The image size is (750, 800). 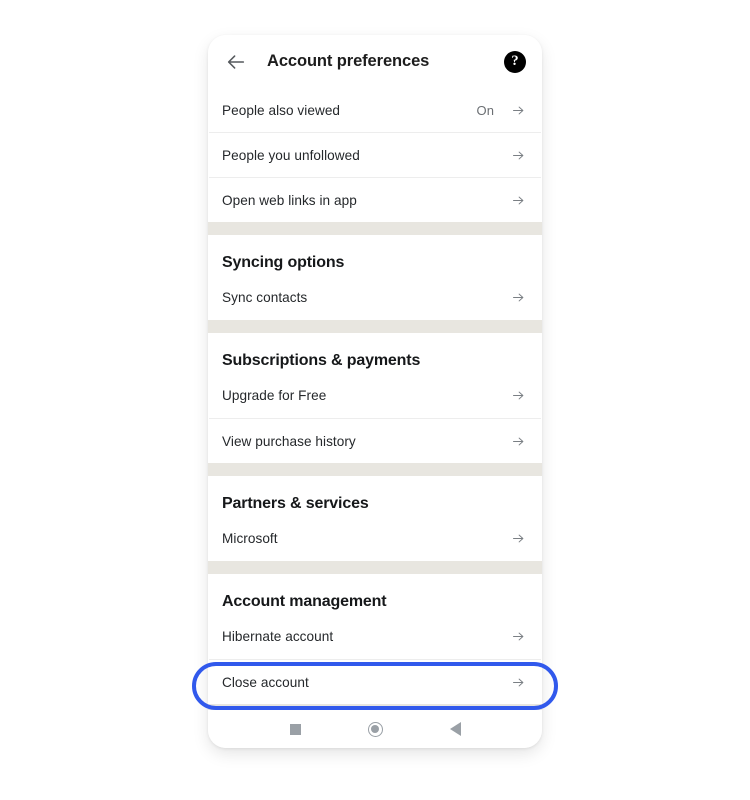 I want to click on list-item: People you unfollowed, so click(x=375, y=155).